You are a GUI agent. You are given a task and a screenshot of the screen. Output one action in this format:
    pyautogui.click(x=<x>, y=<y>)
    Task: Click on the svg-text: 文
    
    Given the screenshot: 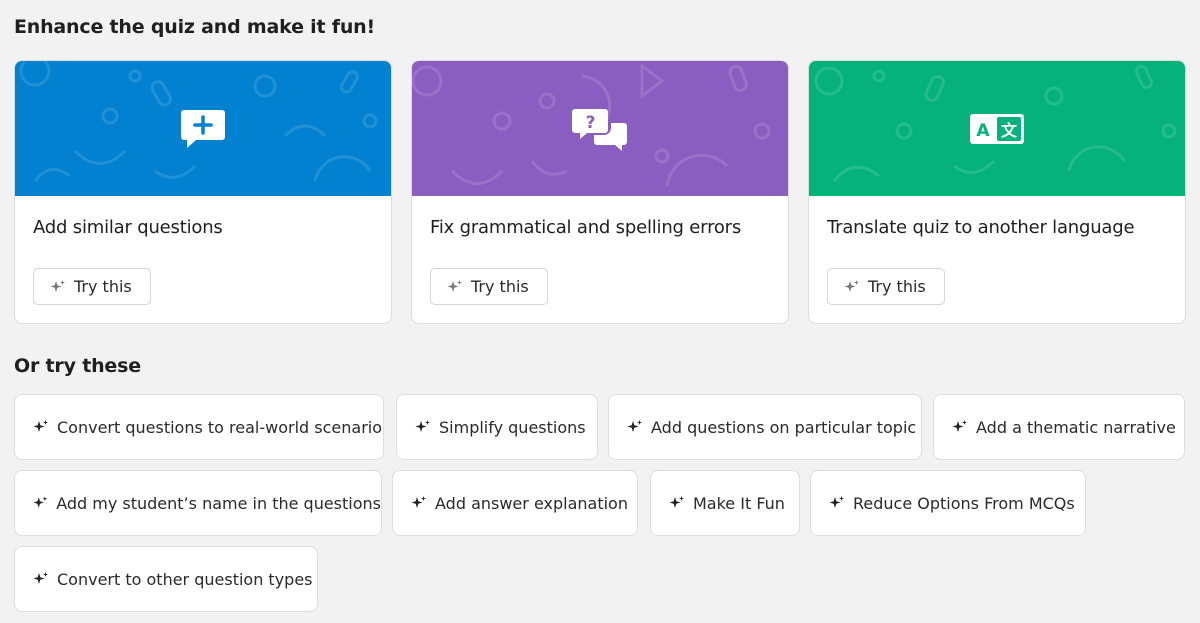 What is the action you would take?
    pyautogui.click(x=1009, y=130)
    